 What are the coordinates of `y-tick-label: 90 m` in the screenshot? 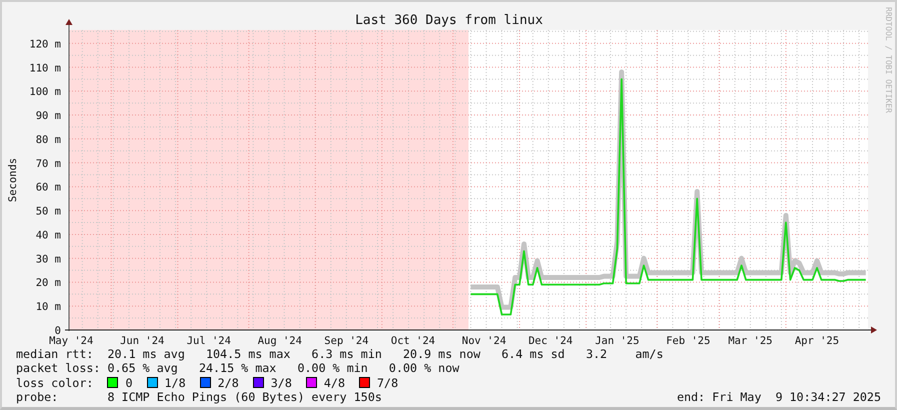 It's located at (48, 116).